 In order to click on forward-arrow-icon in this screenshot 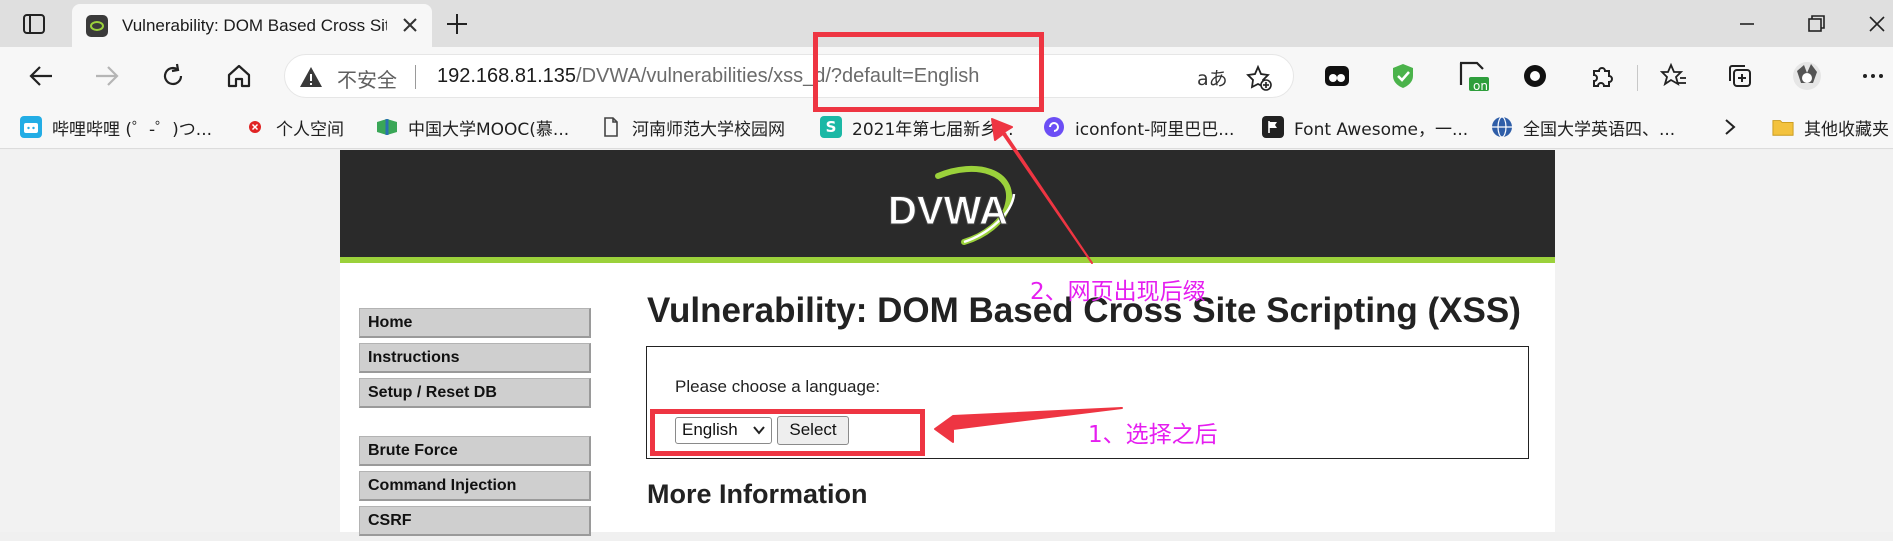, I will do `click(107, 76)`.